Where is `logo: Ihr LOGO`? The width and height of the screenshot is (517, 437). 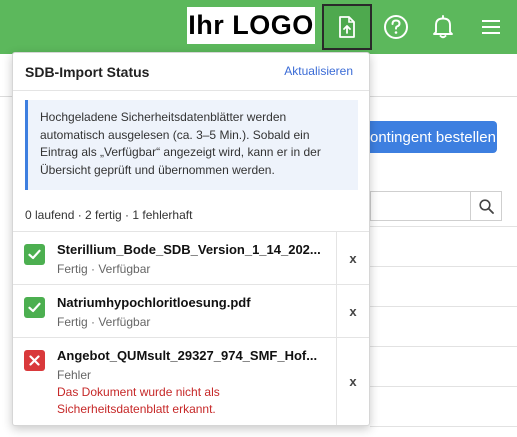 logo: Ihr LOGO is located at coordinates (251, 25).